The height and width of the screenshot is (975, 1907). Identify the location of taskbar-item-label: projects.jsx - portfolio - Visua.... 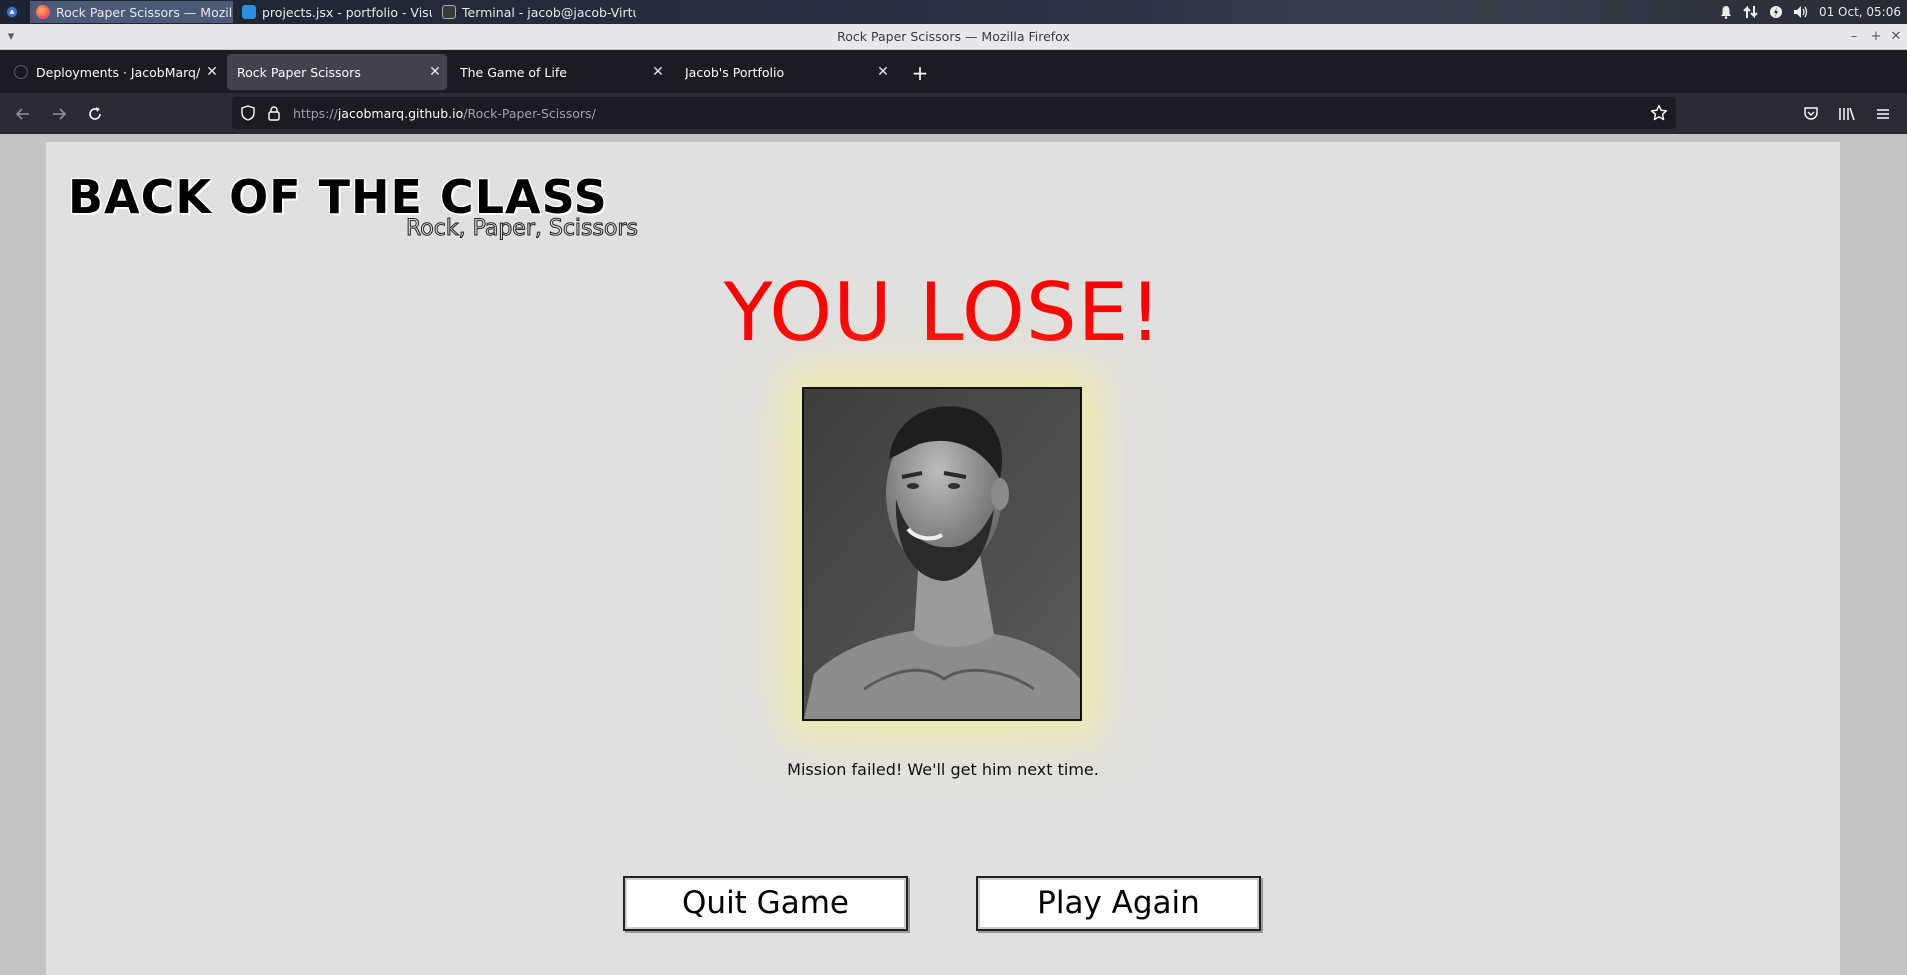
(347, 12).